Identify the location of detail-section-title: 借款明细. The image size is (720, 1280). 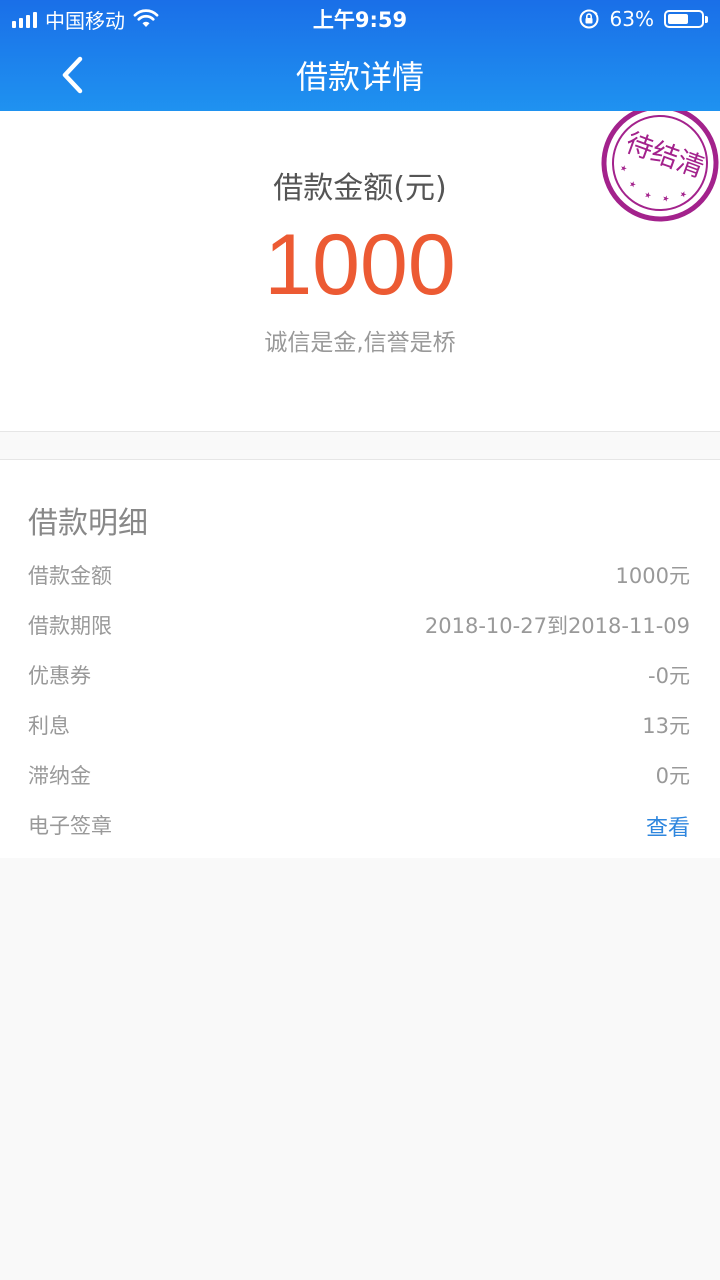
(88, 523).